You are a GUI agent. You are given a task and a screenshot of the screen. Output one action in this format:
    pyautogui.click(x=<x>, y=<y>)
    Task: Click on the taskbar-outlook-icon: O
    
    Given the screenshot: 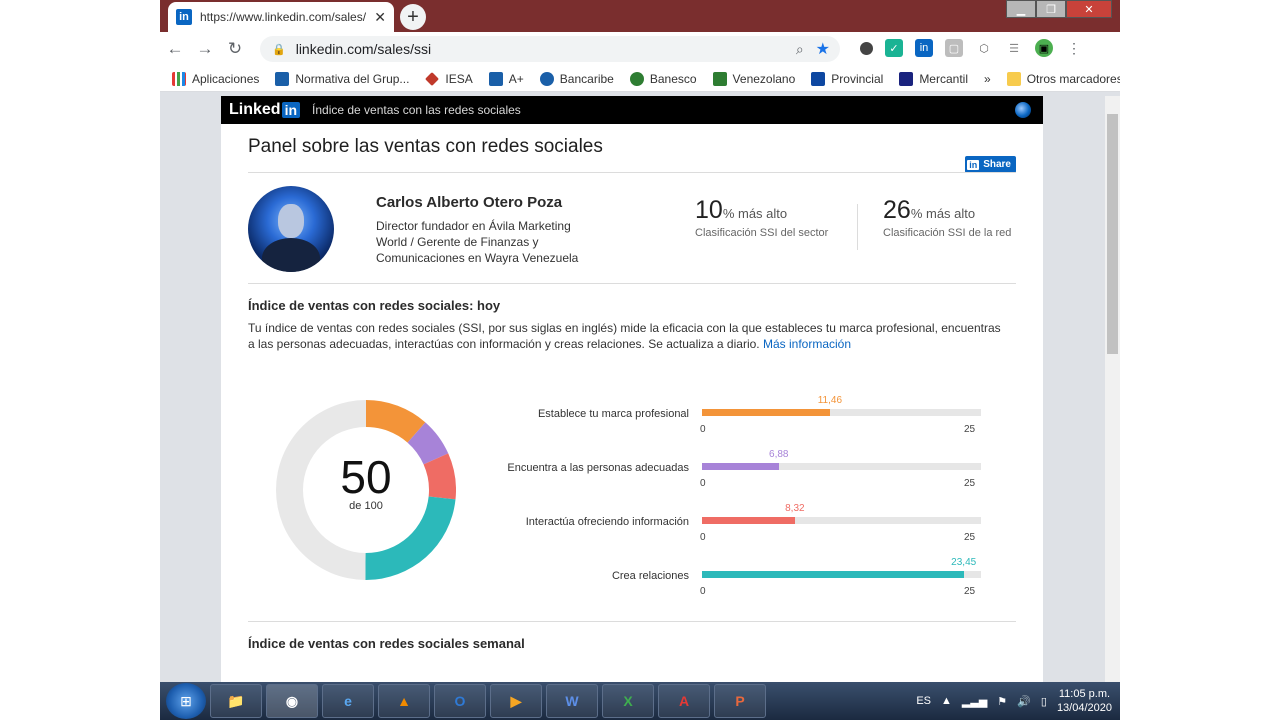 What is the action you would take?
    pyautogui.click(x=460, y=701)
    